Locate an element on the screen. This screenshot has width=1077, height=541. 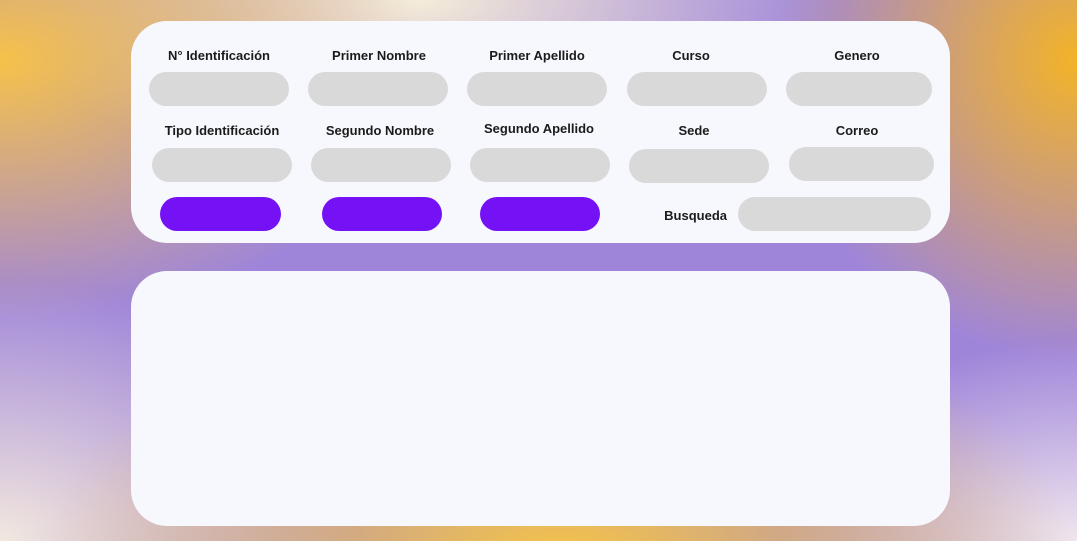
campus-label: Sede is located at coordinates (694, 130).